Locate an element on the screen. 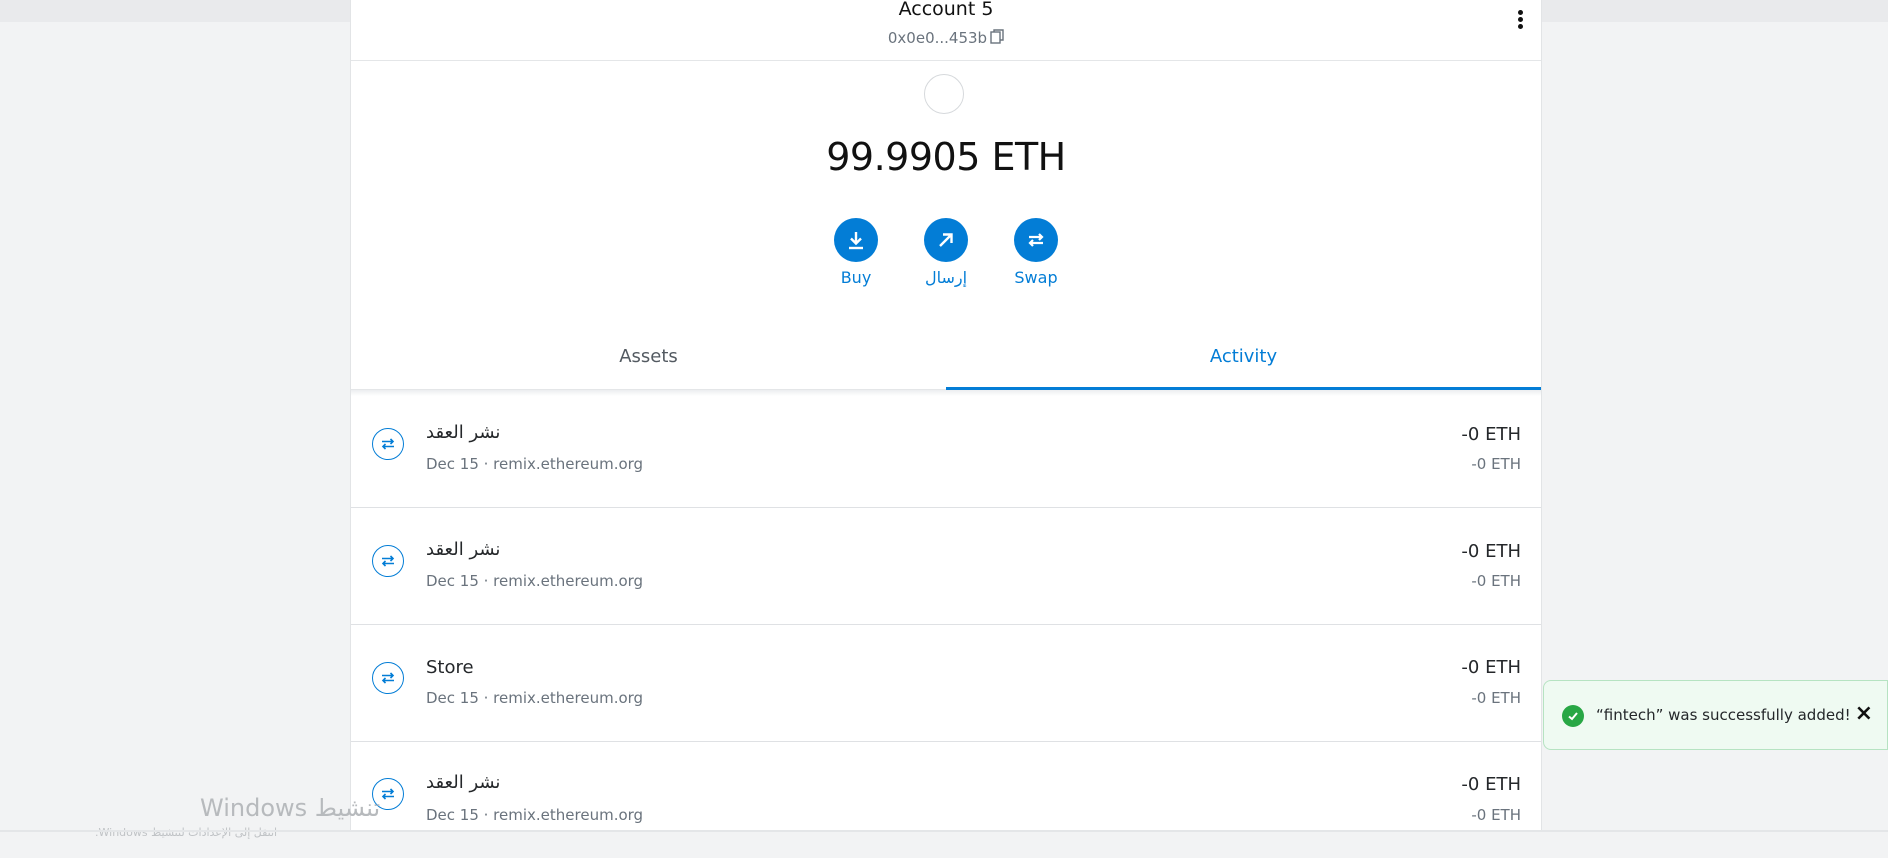  tab-bar: Assets Activity is located at coordinates (946, 359).